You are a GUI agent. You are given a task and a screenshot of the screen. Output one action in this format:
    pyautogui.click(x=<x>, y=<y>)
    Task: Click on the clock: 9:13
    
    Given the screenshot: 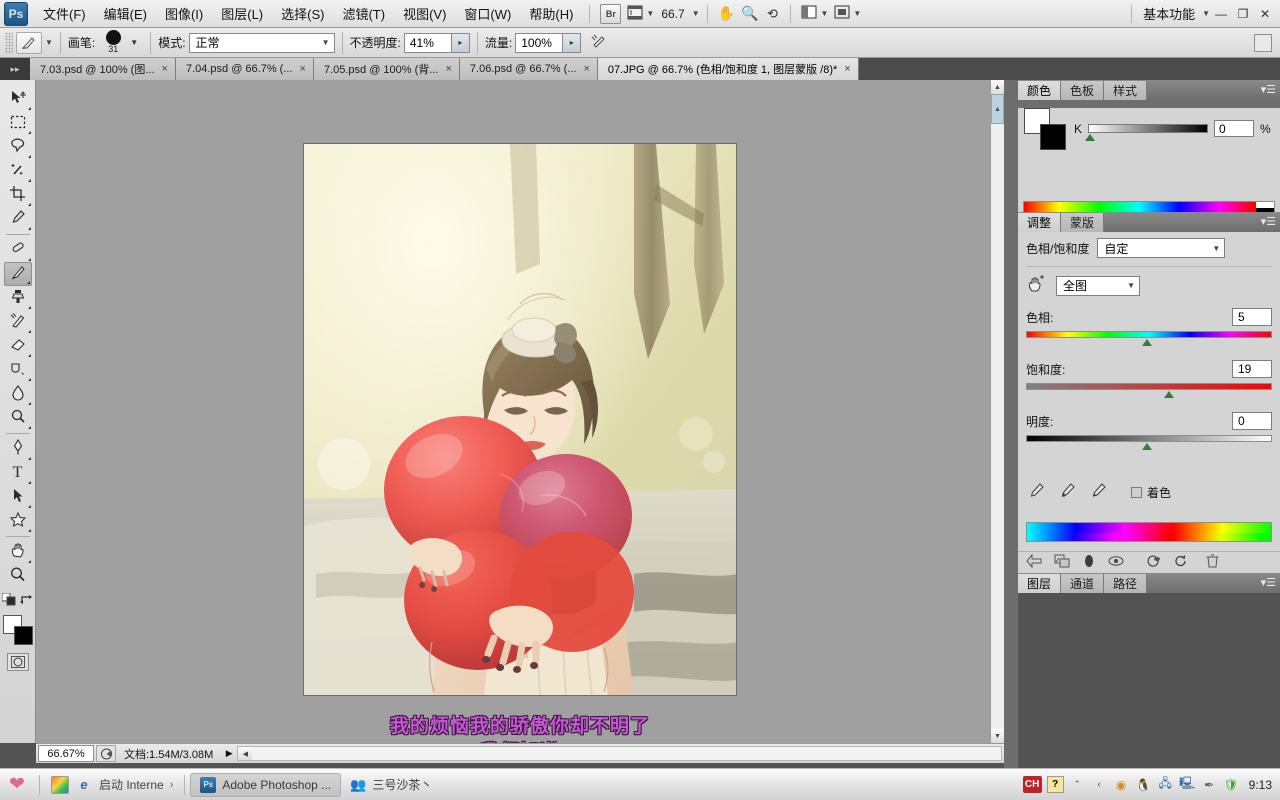 What is the action you would take?
    pyautogui.click(x=1258, y=785)
    